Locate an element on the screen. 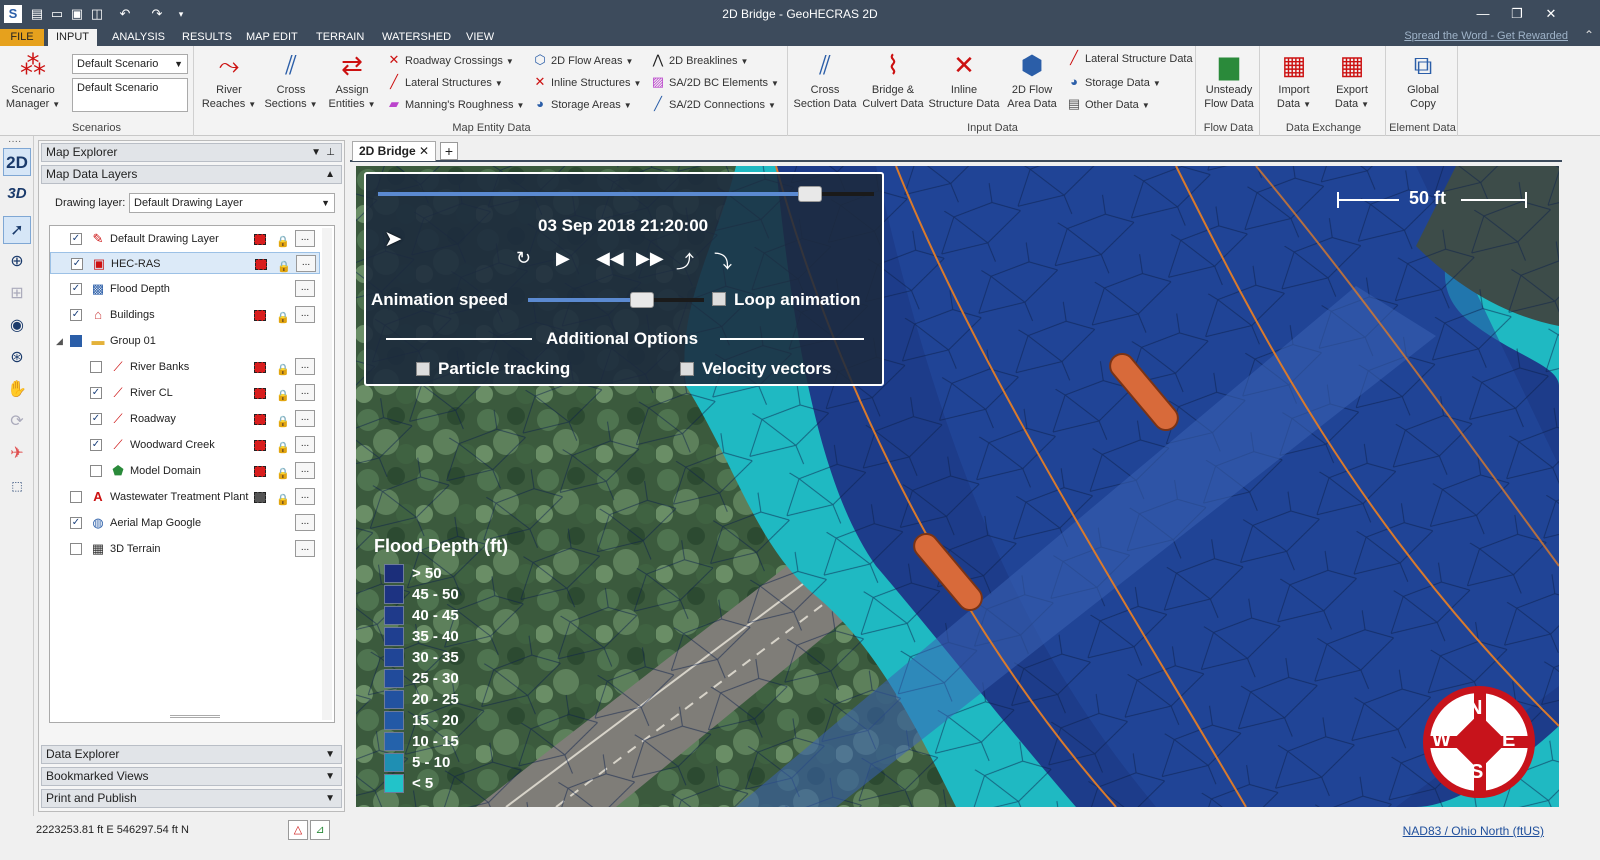 This screenshot has width=1600, height=860. add-tab-button: + is located at coordinates (449, 151).